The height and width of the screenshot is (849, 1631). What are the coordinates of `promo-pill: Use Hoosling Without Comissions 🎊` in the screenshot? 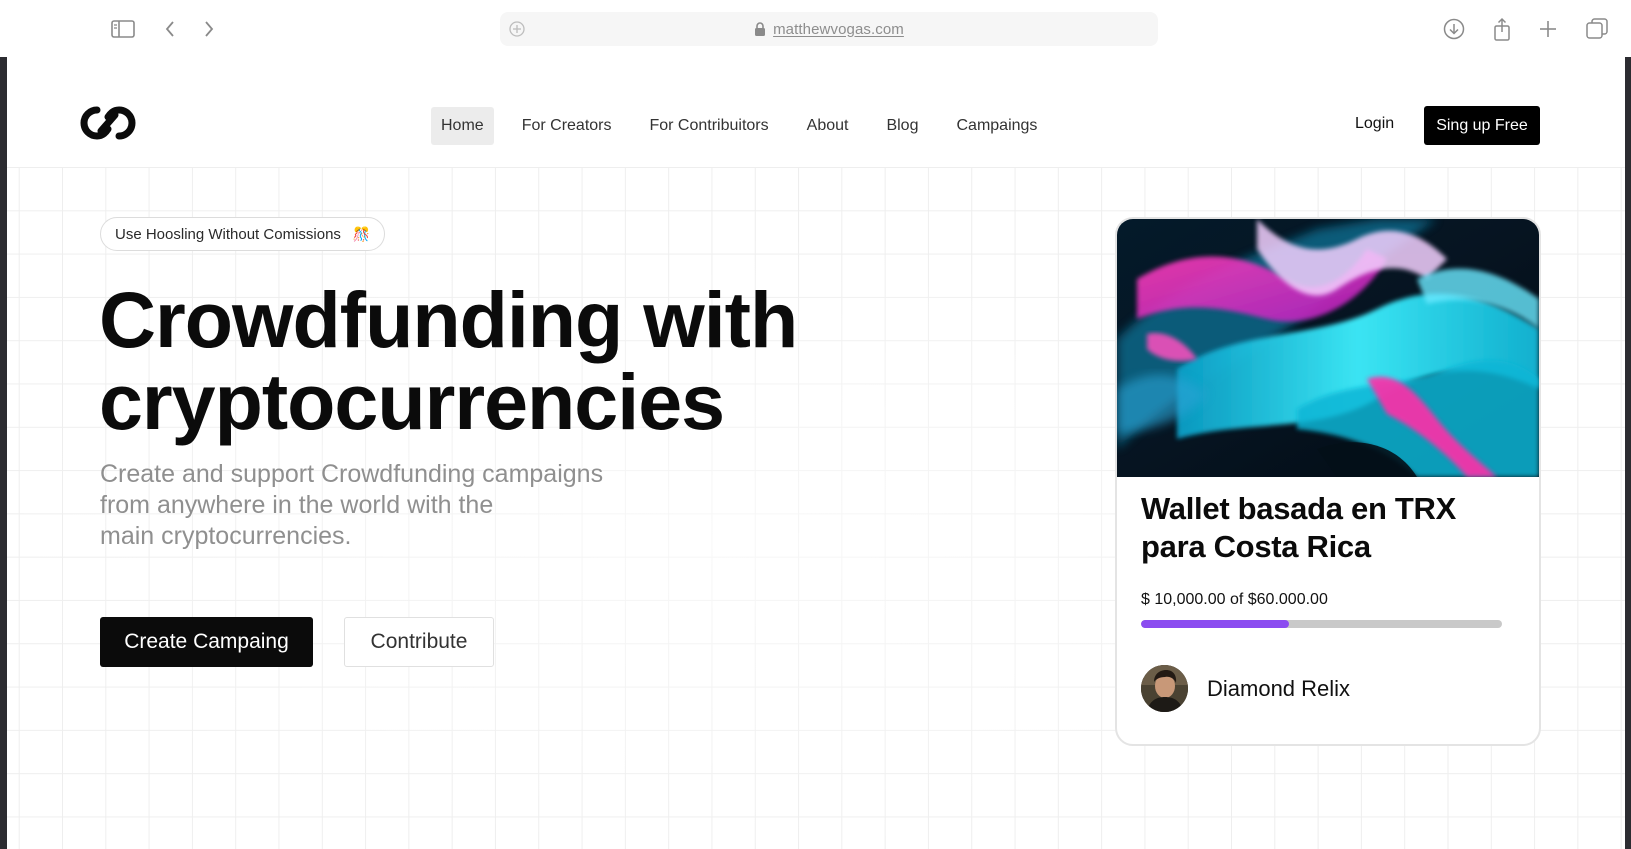 It's located at (243, 234).